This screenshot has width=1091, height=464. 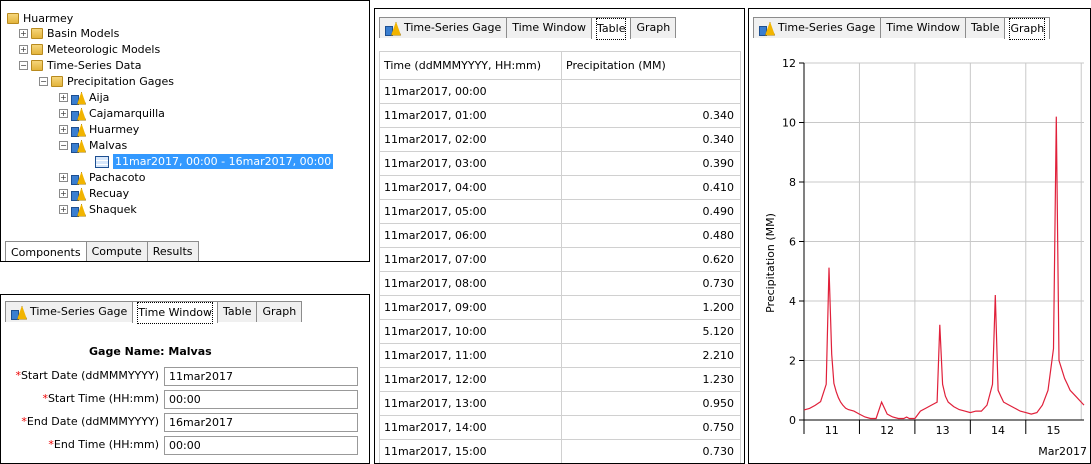 I want to click on time-cell: 11mar2017, 00:00, so click(x=470, y=91).